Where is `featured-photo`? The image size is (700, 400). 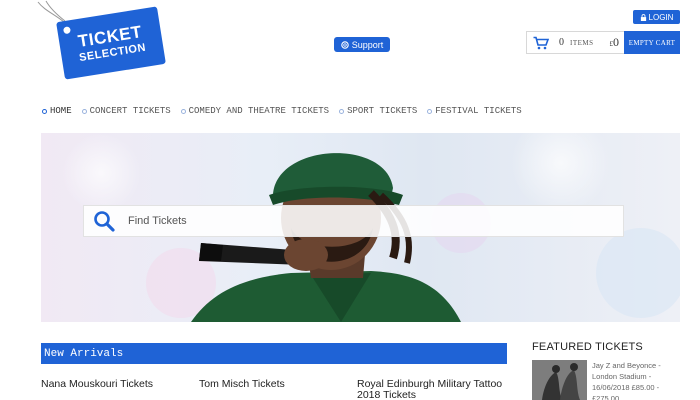
featured-photo is located at coordinates (559, 380).